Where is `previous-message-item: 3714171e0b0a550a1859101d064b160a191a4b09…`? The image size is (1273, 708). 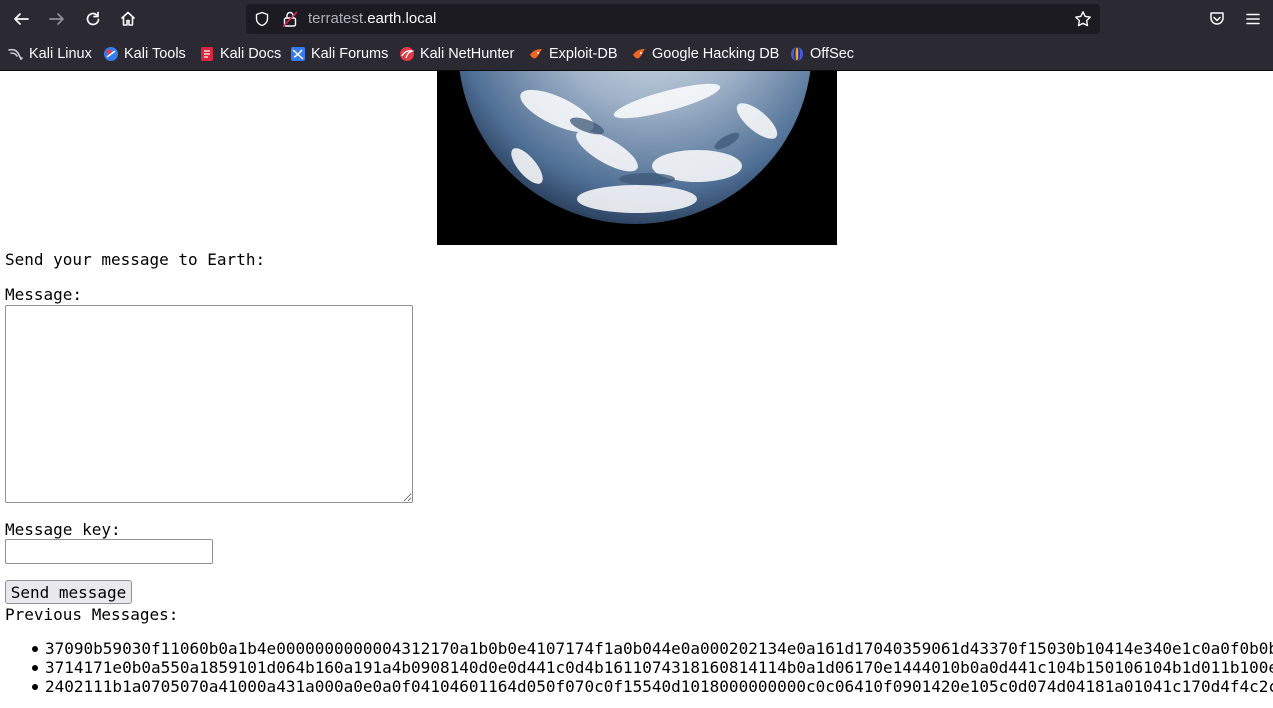 previous-message-item: 3714171e0b0a550a1859101d064b160a191a4b09… is located at coordinates (636, 667).